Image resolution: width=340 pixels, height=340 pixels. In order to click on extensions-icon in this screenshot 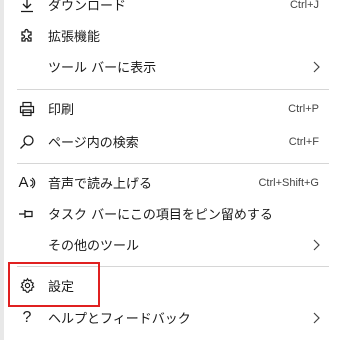, I will do `click(27, 36)`.